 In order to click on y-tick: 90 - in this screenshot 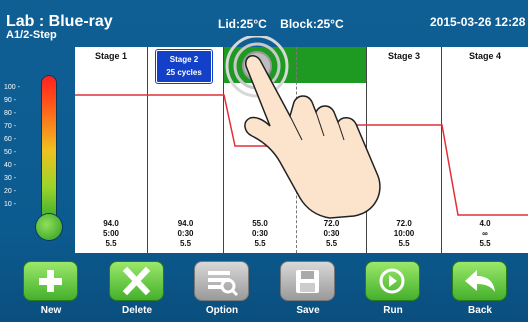, I will do `click(10, 100)`.